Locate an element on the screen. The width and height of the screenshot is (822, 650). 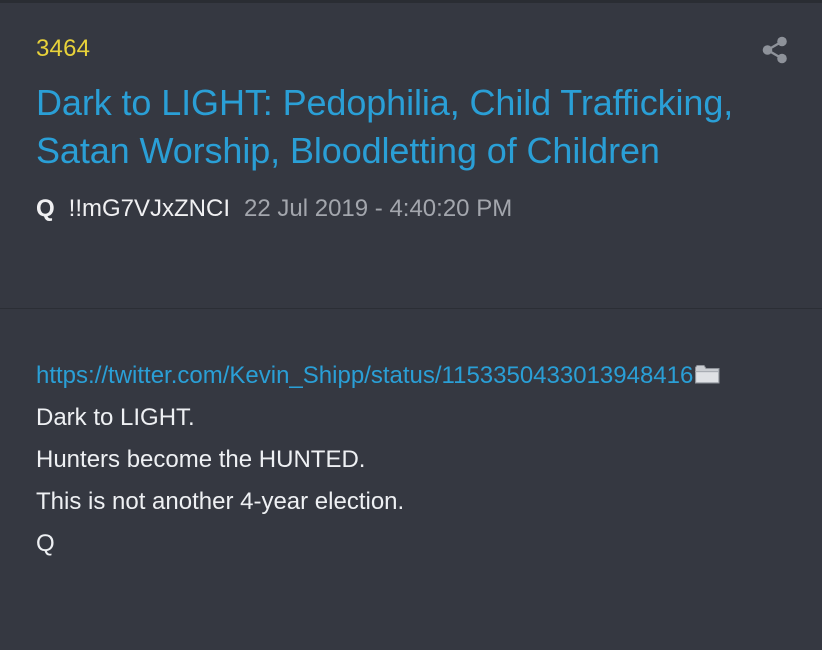
post-timestamp: 22 Jul 2019 - 4:40:20 PM is located at coordinates (378, 208).